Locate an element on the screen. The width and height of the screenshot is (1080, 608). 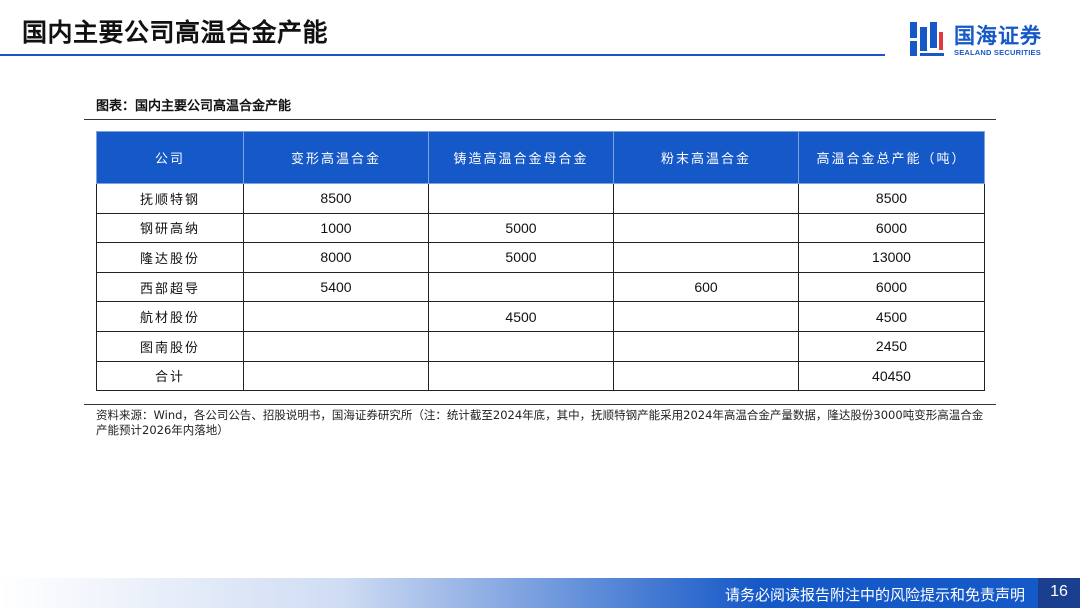
disclaimer-text: 请务必阅读报告附注中的风险提示和免责声明 is located at coordinates (874, 595).